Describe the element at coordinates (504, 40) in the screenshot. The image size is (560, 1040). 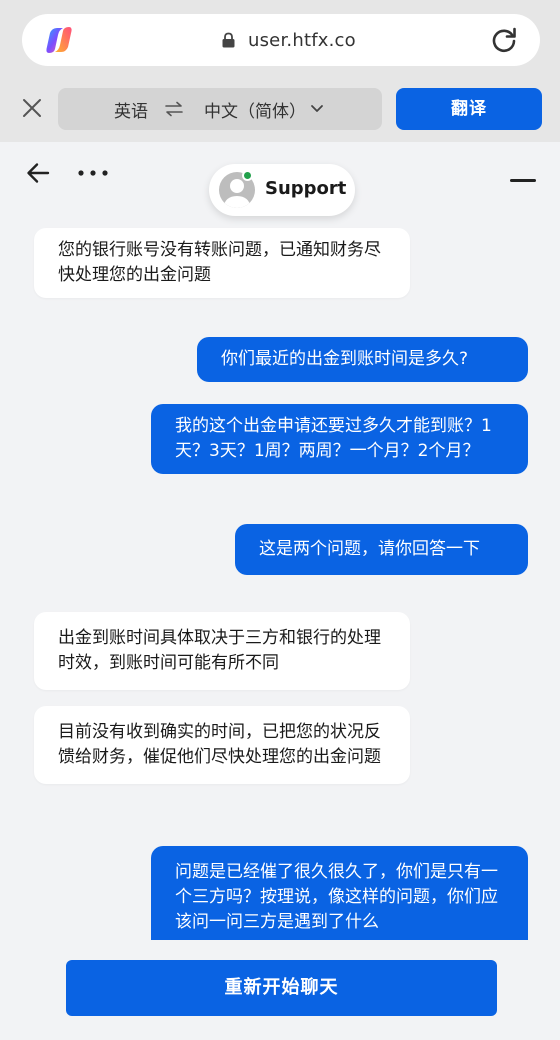
I see `reload-icon` at that location.